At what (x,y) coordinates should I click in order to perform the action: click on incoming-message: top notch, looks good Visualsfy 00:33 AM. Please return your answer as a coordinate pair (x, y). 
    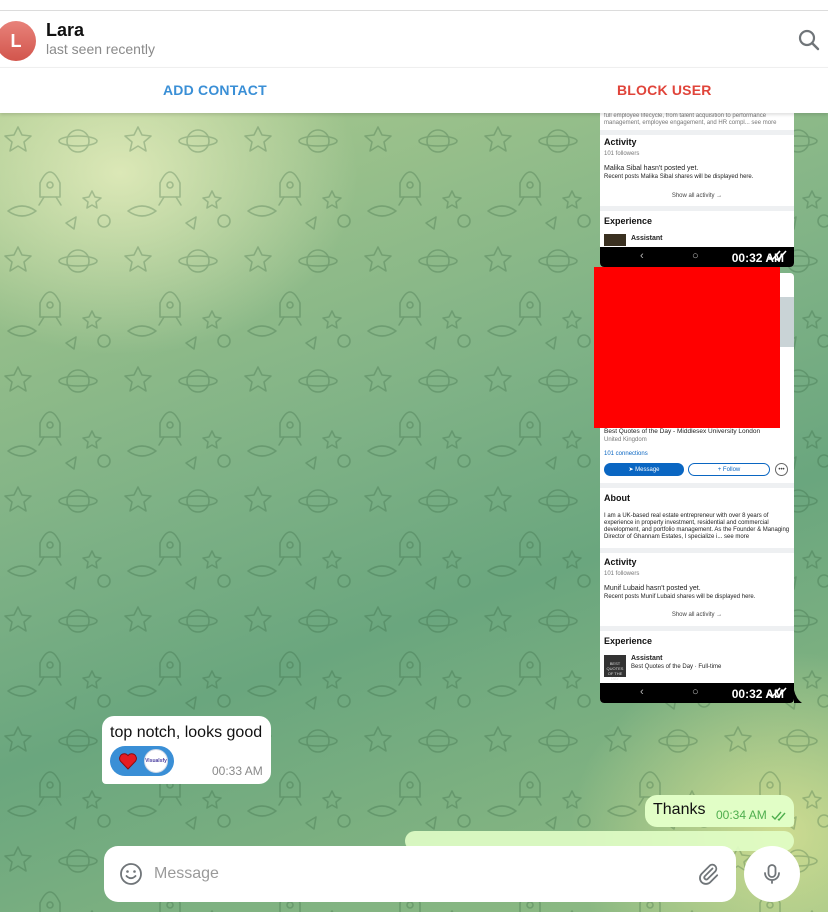
    Looking at the image, I should click on (186, 750).